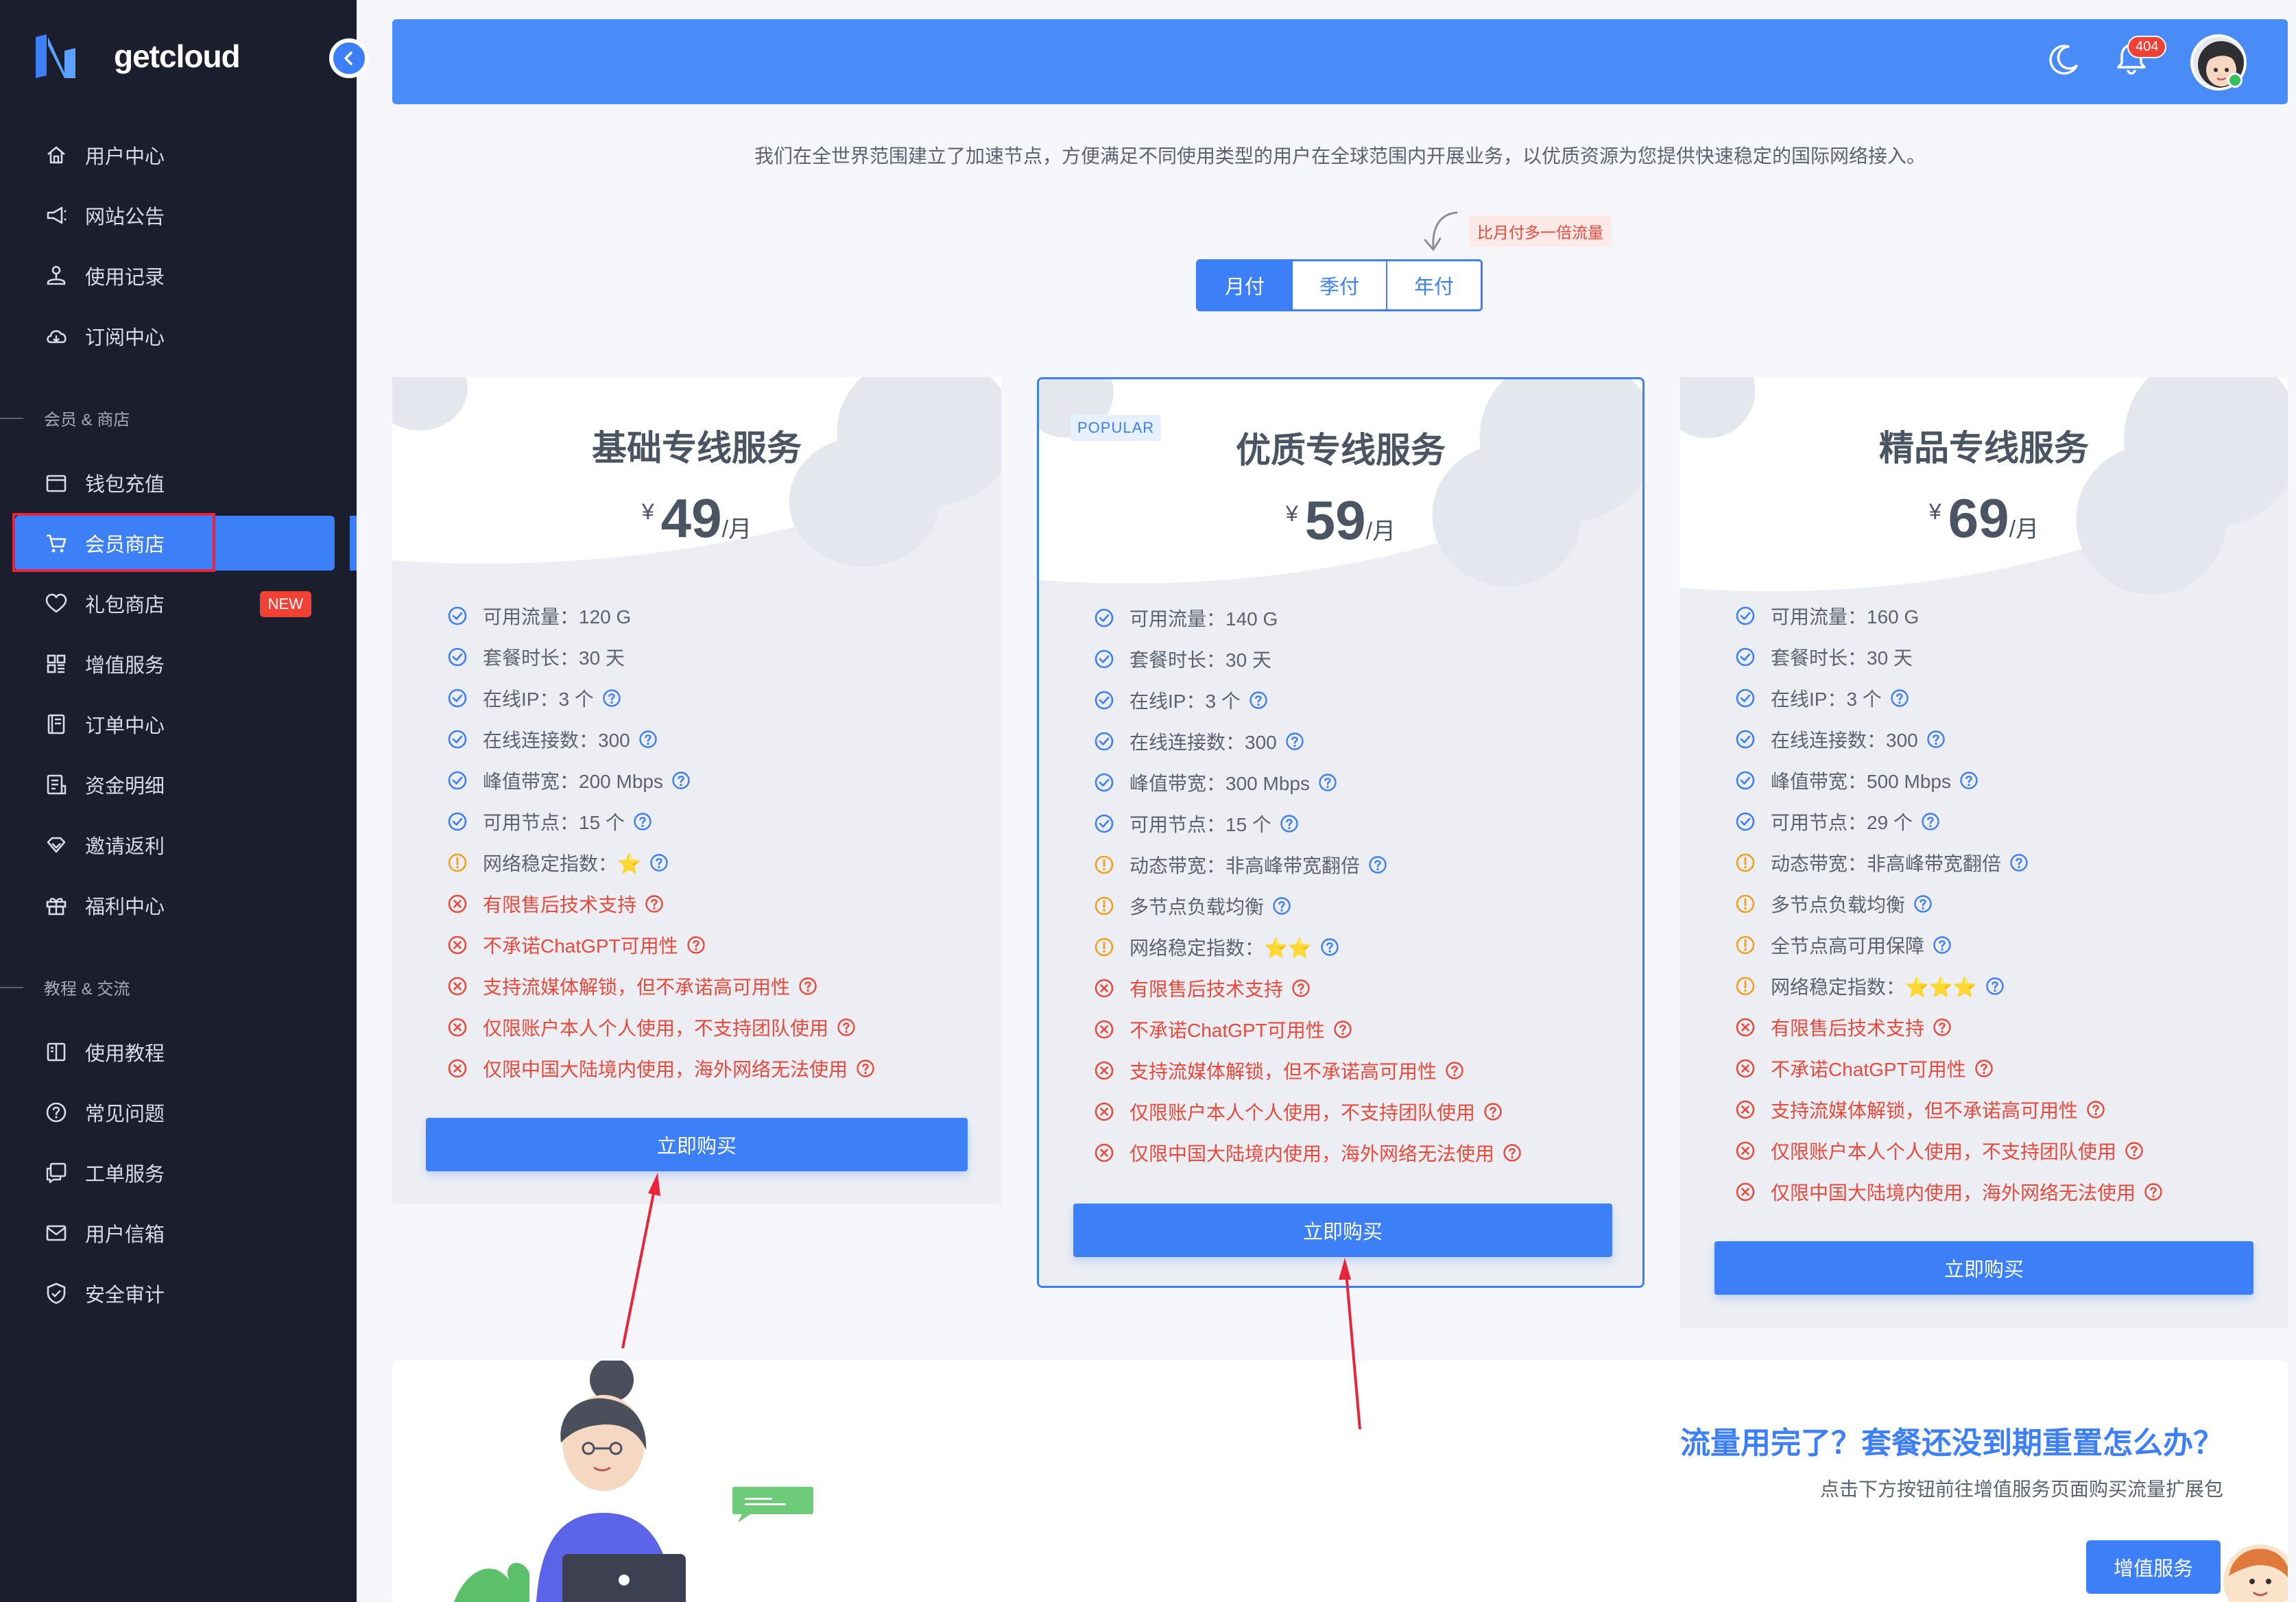  What do you see at coordinates (1953, 1193) in the screenshot?
I see `feature-text: 仅限中国大陆境内使用，海外网络无法使用` at bounding box center [1953, 1193].